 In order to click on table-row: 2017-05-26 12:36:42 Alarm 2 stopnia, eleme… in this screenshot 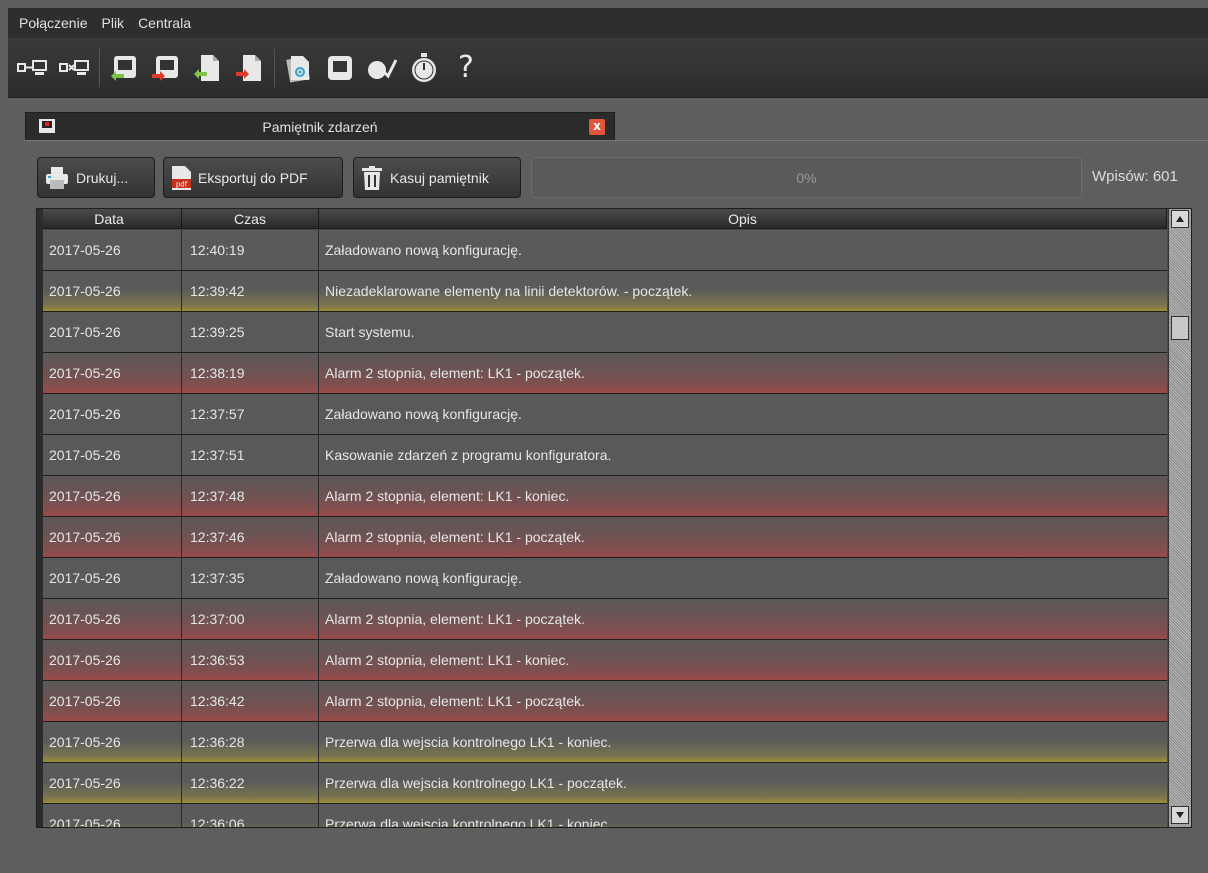, I will do `click(602, 701)`.